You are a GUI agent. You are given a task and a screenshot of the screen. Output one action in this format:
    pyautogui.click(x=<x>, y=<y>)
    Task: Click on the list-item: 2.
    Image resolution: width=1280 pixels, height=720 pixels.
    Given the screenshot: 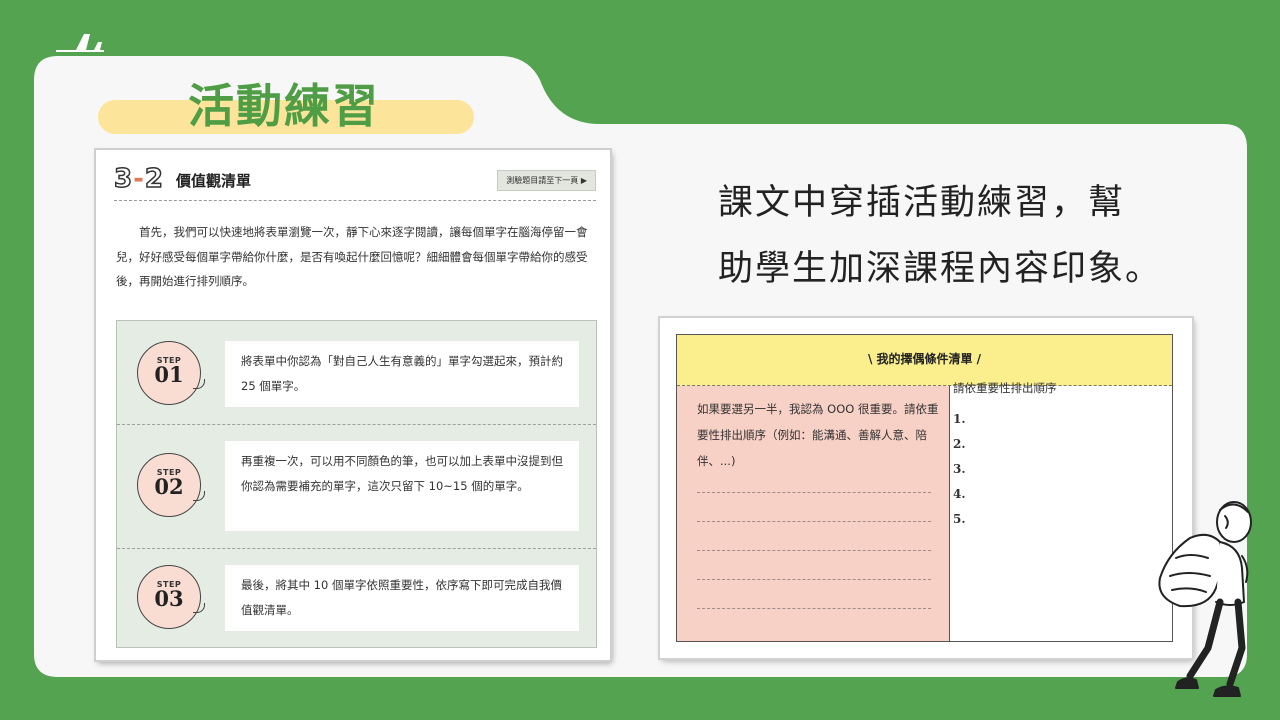 What is the action you would take?
    pyautogui.click(x=959, y=444)
    